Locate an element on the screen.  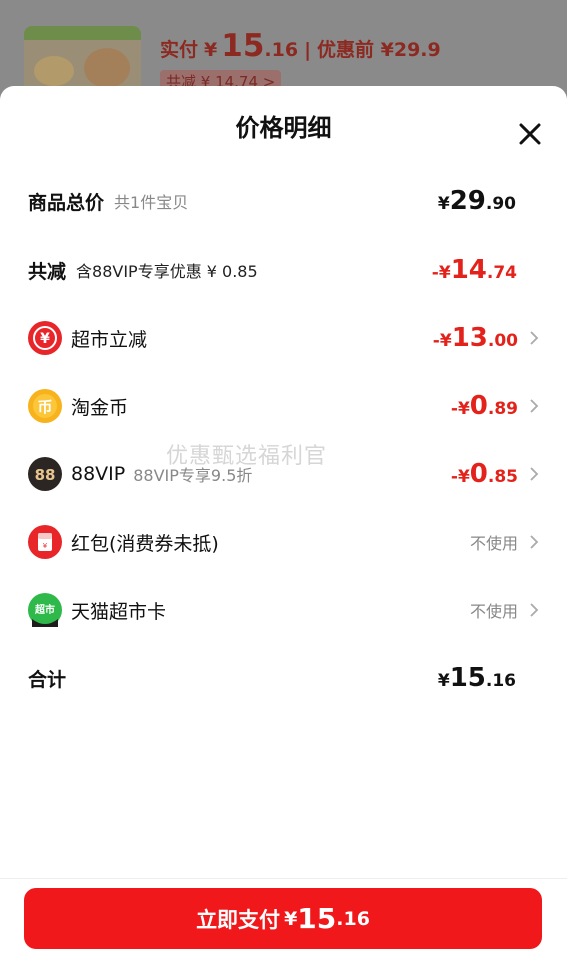
taojinbi-amount: -¥ 0.89 is located at coordinates (484, 406).